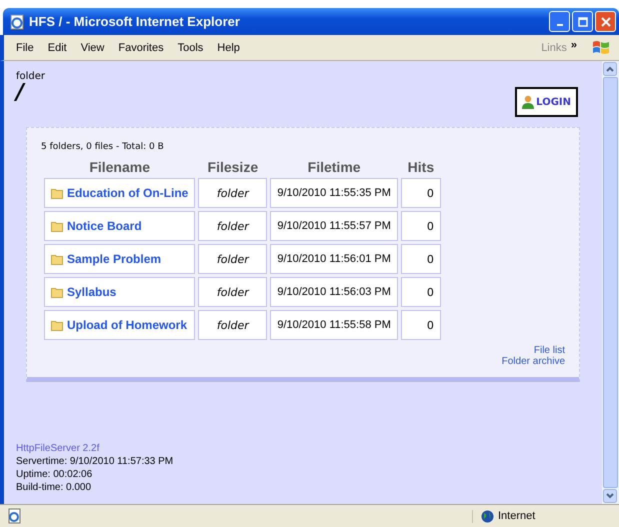  What do you see at coordinates (191, 48) in the screenshot?
I see `menu-item: Tools` at bounding box center [191, 48].